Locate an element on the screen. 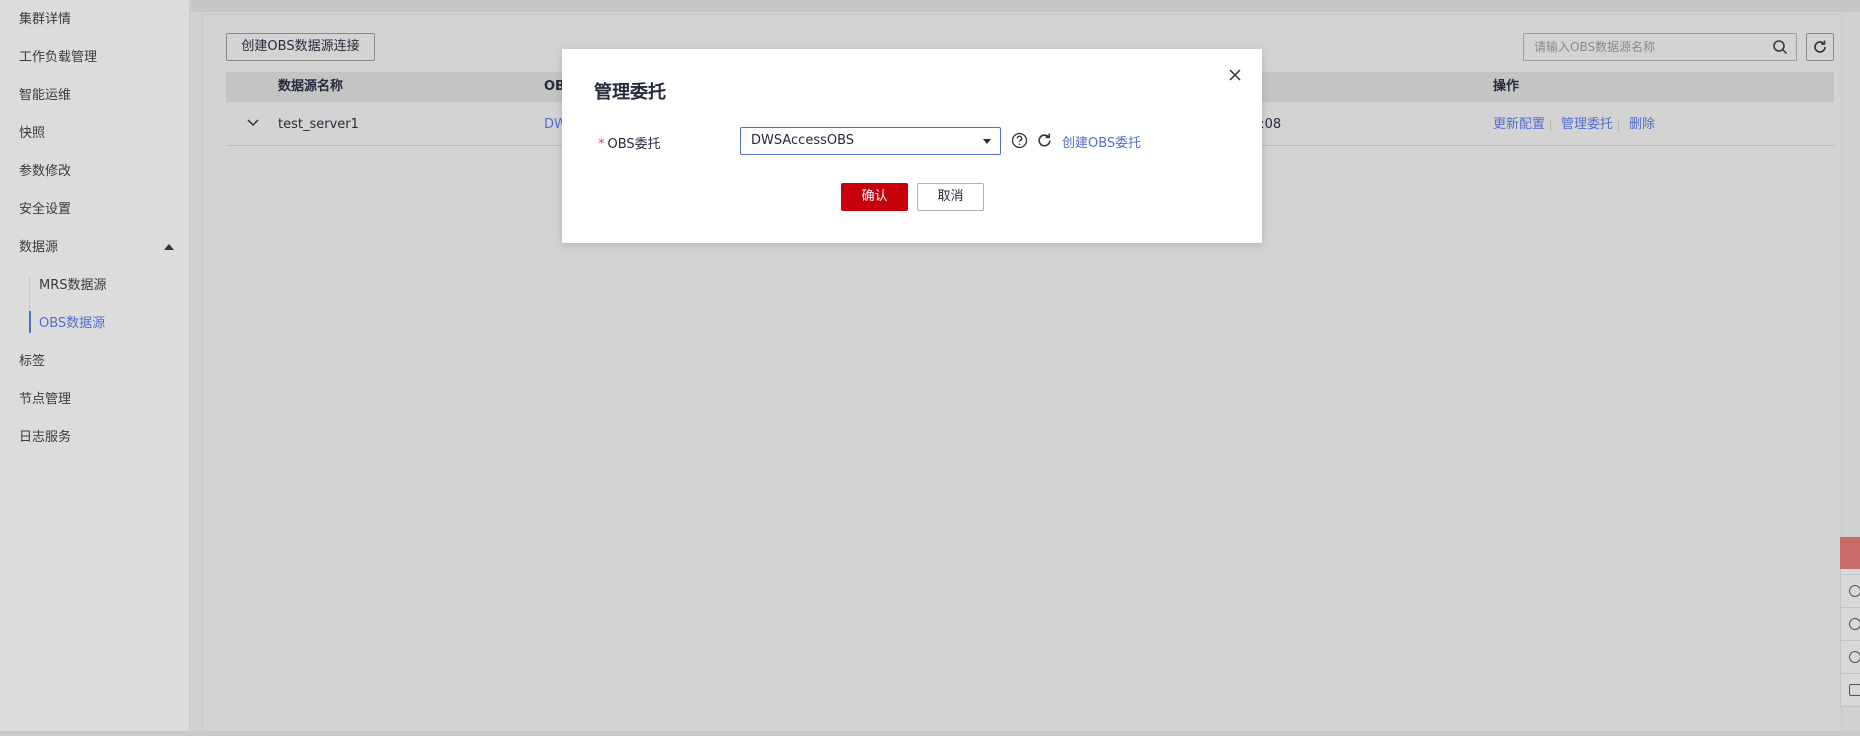 The height and width of the screenshot is (736, 1860). refresh-button is located at coordinates (1820, 47).